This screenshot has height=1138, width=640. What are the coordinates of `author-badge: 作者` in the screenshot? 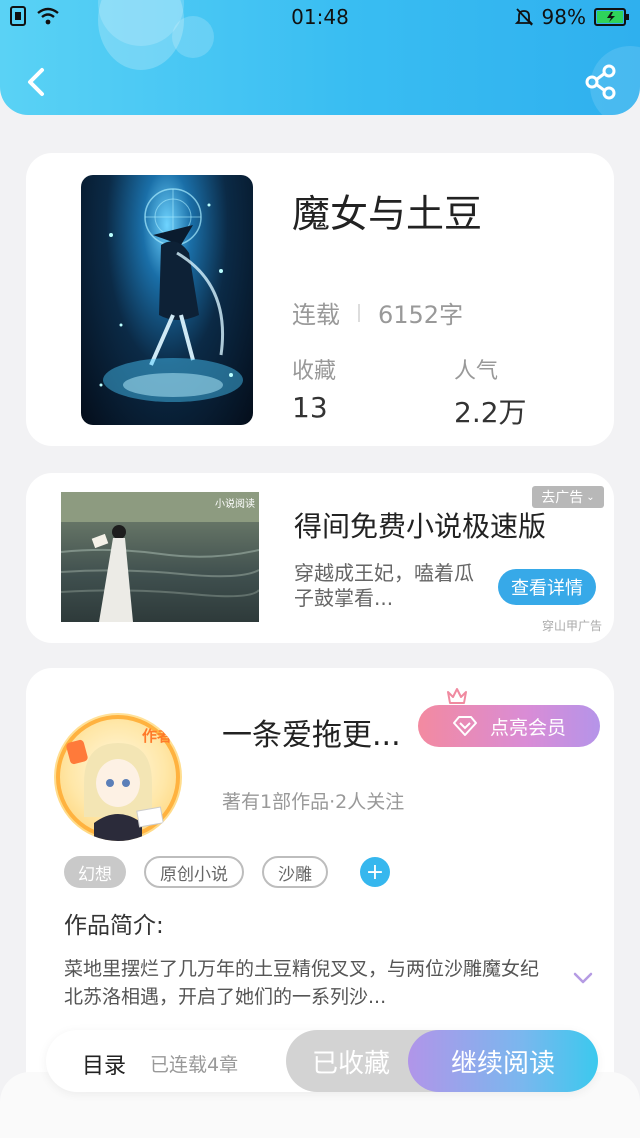 It's located at (156, 736).